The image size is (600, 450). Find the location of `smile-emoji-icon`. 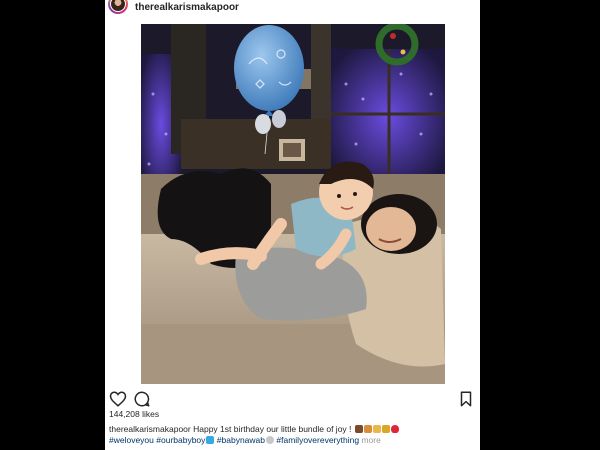

smile-emoji-icon is located at coordinates (270, 440).